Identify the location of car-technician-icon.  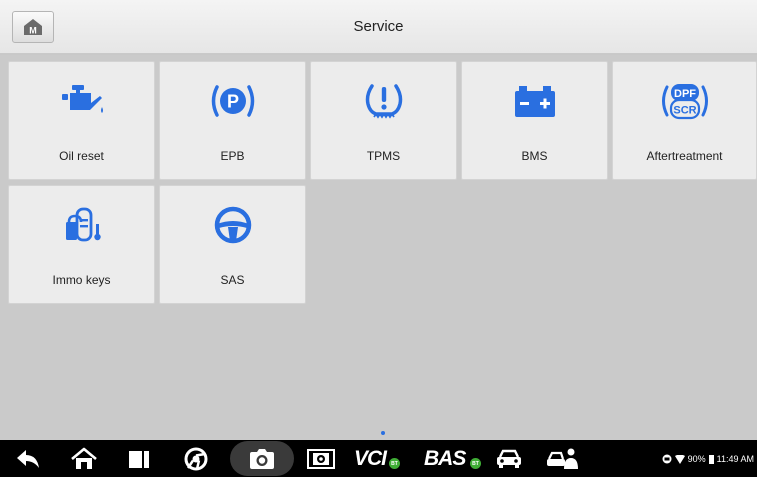
(562, 458).